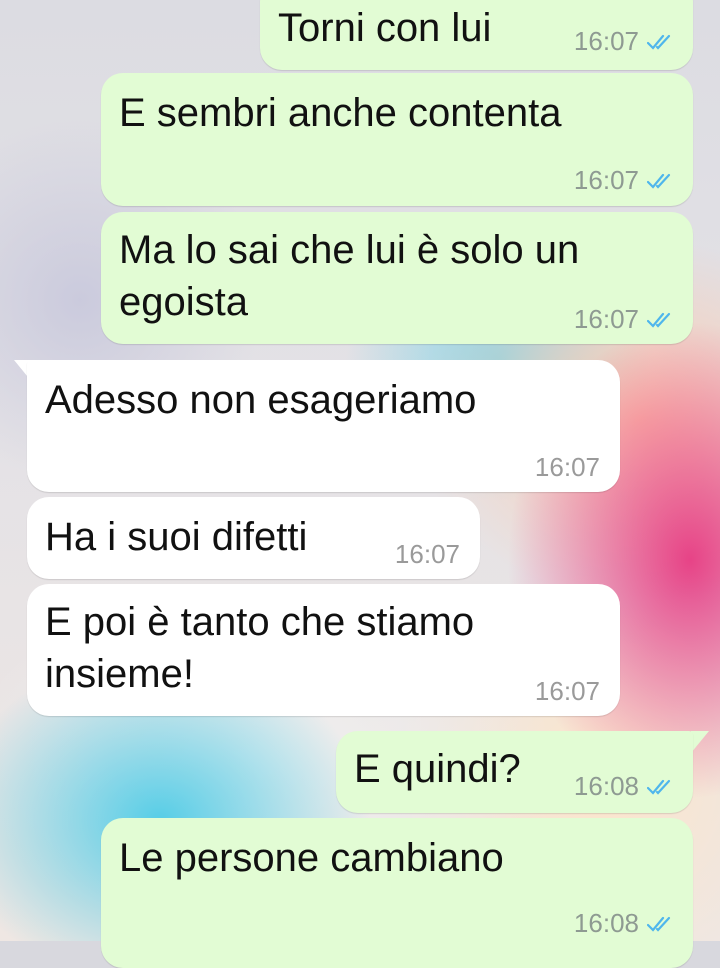 This screenshot has height=968, width=720. Describe the element at coordinates (349, 276) in the screenshot. I see `message-text: Ma lo sai che lui è solo un egoista` at that location.